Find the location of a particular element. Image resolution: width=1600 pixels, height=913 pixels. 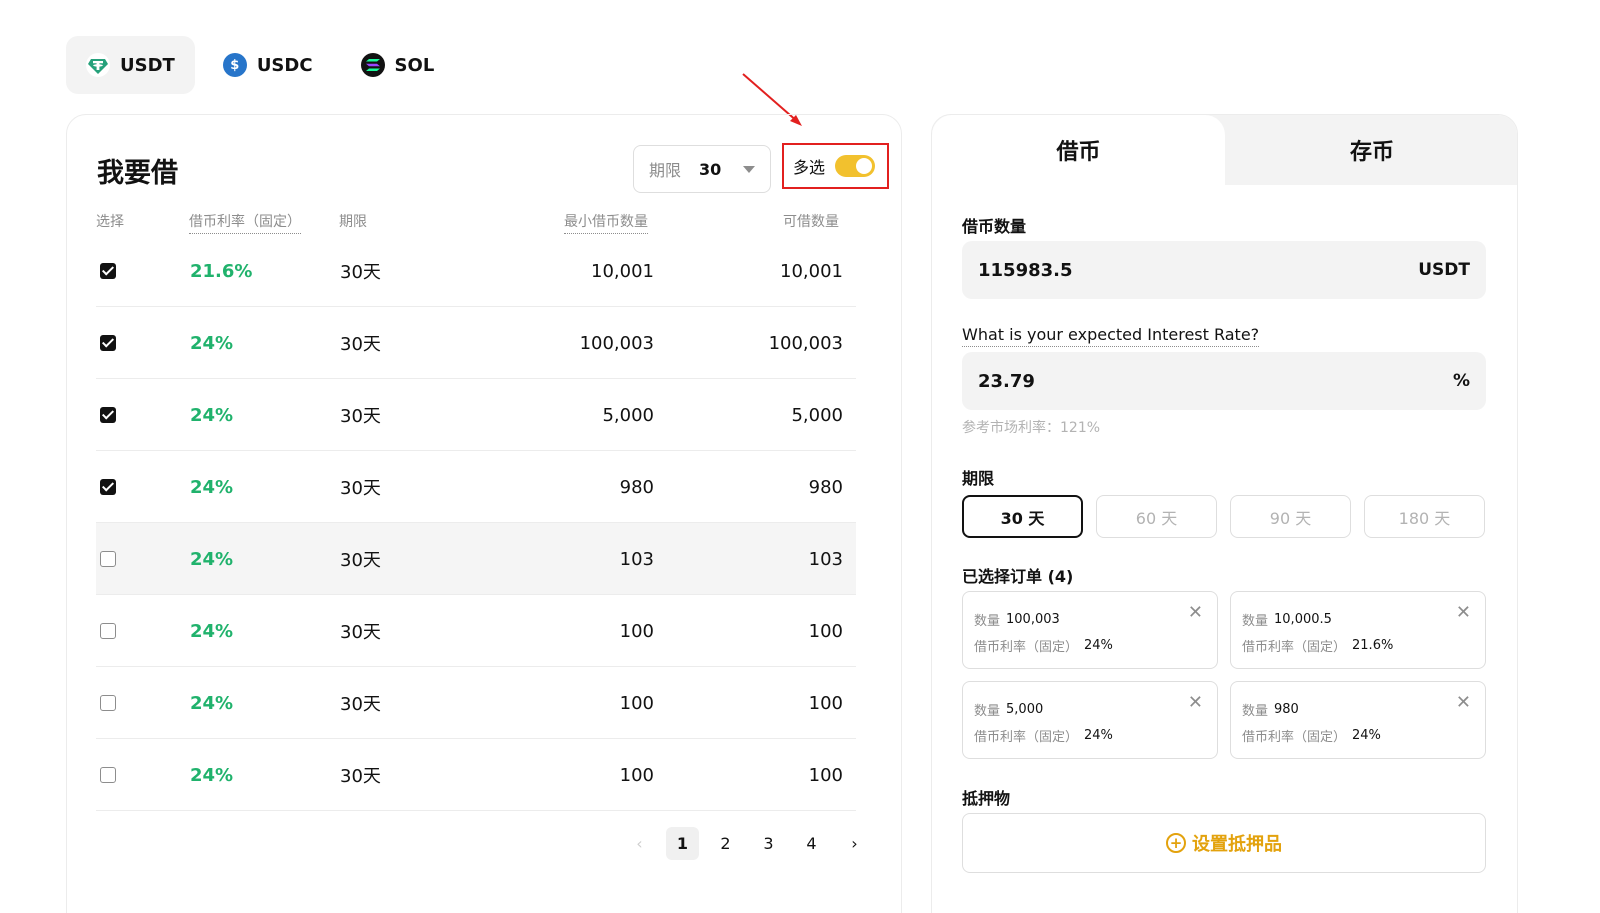

row-available: 980 is located at coordinates (825, 487).